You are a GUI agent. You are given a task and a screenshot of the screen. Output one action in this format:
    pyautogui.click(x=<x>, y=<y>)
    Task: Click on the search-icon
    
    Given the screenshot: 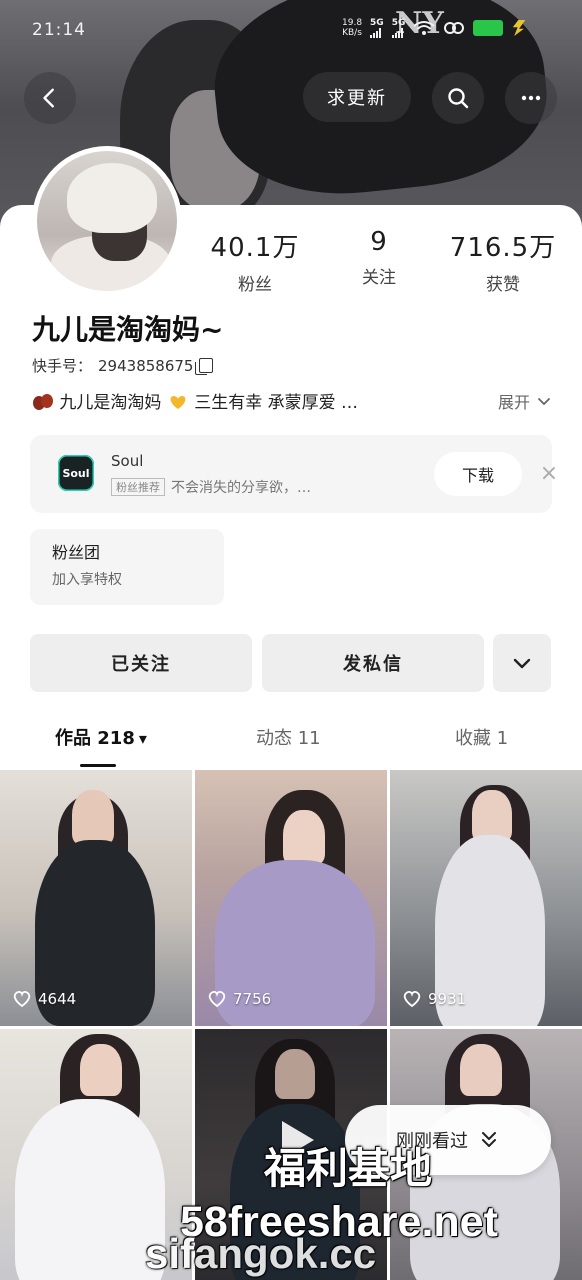 What is the action you would take?
    pyautogui.click(x=458, y=98)
    